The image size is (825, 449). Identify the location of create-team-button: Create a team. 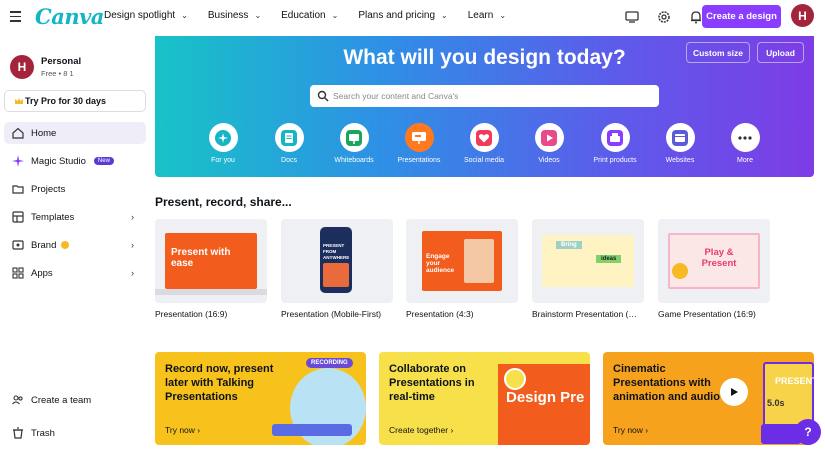
(75, 400).